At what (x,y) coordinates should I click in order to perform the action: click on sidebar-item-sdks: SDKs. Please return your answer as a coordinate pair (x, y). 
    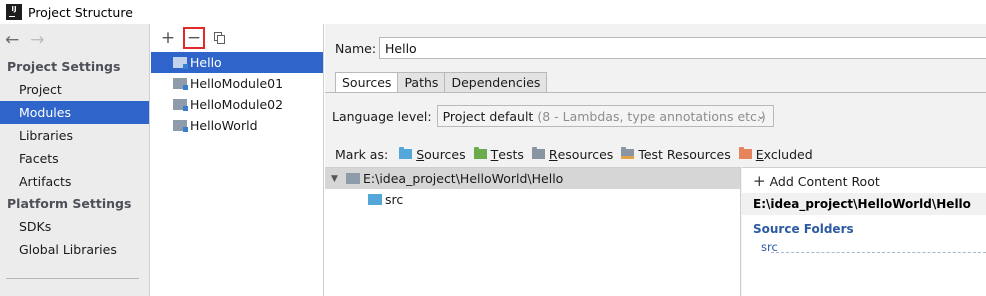
    Looking at the image, I should click on (74, 226).